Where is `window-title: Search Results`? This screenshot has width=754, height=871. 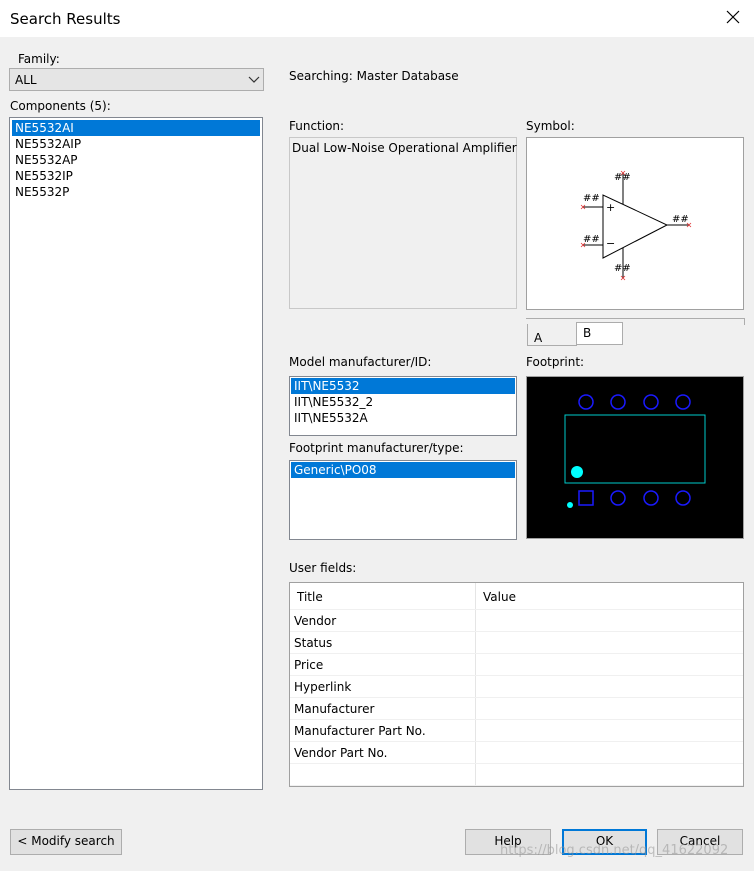
window-title: Search Results is located at coordinates (65, 19).